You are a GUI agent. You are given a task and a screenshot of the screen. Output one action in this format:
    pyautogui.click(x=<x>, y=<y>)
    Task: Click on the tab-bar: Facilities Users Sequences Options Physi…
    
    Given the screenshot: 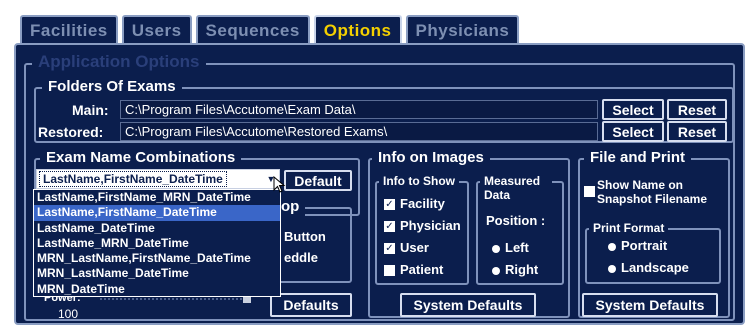 What is the action you would take?
    pyautogui.click(x=270, y=30)
    